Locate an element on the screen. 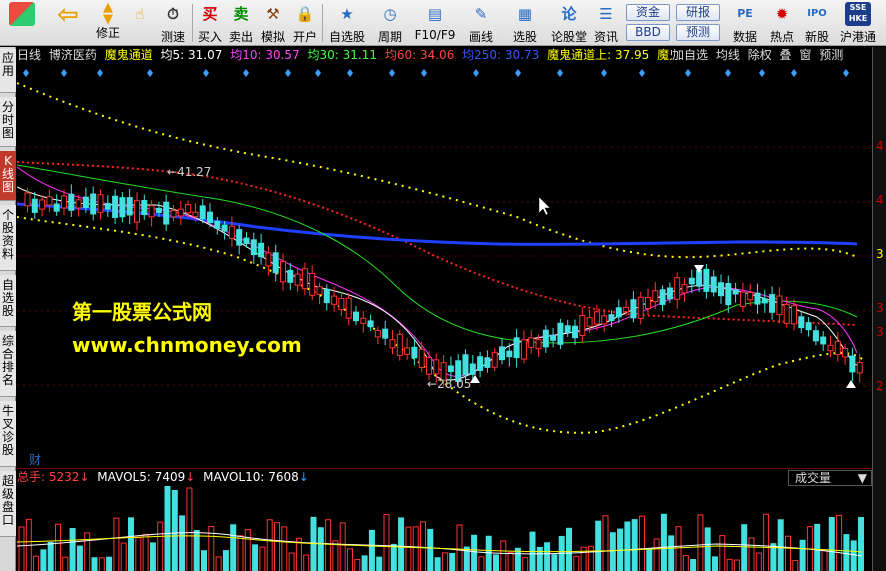 Image resolution: width=886 pixels, height=571 pixels. forum-button: 论 论股堂 is located at coordinates (569, 23).